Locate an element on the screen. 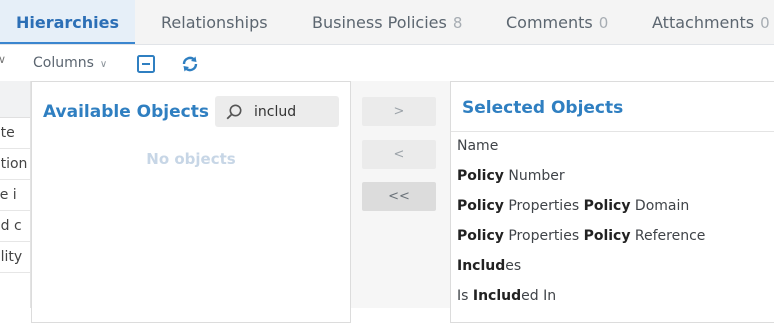 The width and height of the screenshot is (774, 323). search-box is located at coordinates (277, 111).